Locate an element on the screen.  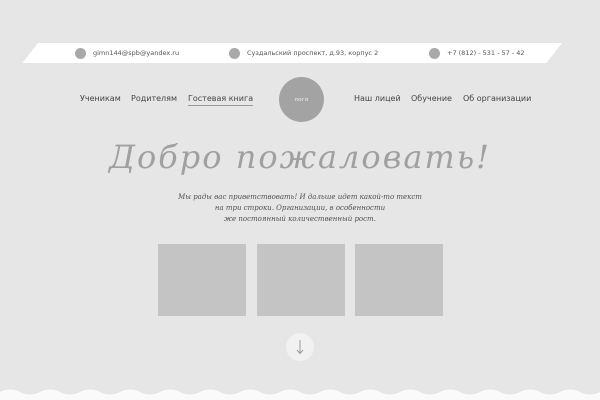
contact-phone-text: +7 (812) - 531 - 57 - 42 is located at coordinates (486, 53).